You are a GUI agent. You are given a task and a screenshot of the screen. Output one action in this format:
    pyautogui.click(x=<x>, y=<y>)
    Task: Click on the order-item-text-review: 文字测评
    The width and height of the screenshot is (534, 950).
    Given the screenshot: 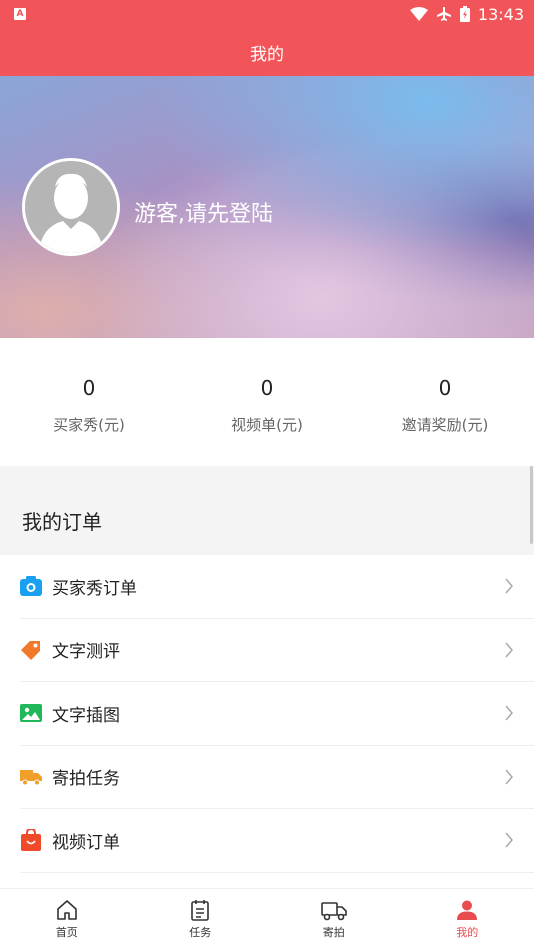 What is the action you would take?
    pyautogui.click(x=277, y=650)
    